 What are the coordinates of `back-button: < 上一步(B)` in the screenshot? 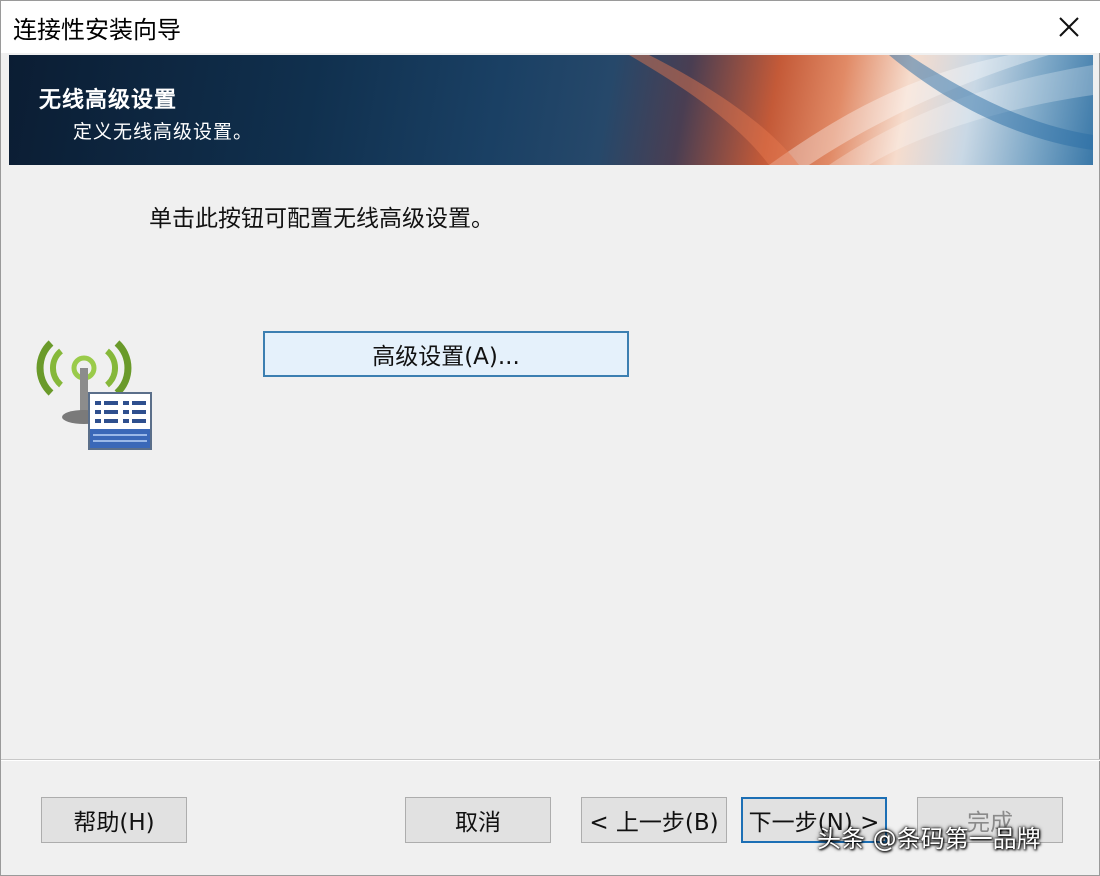 It's located at (654, 820).